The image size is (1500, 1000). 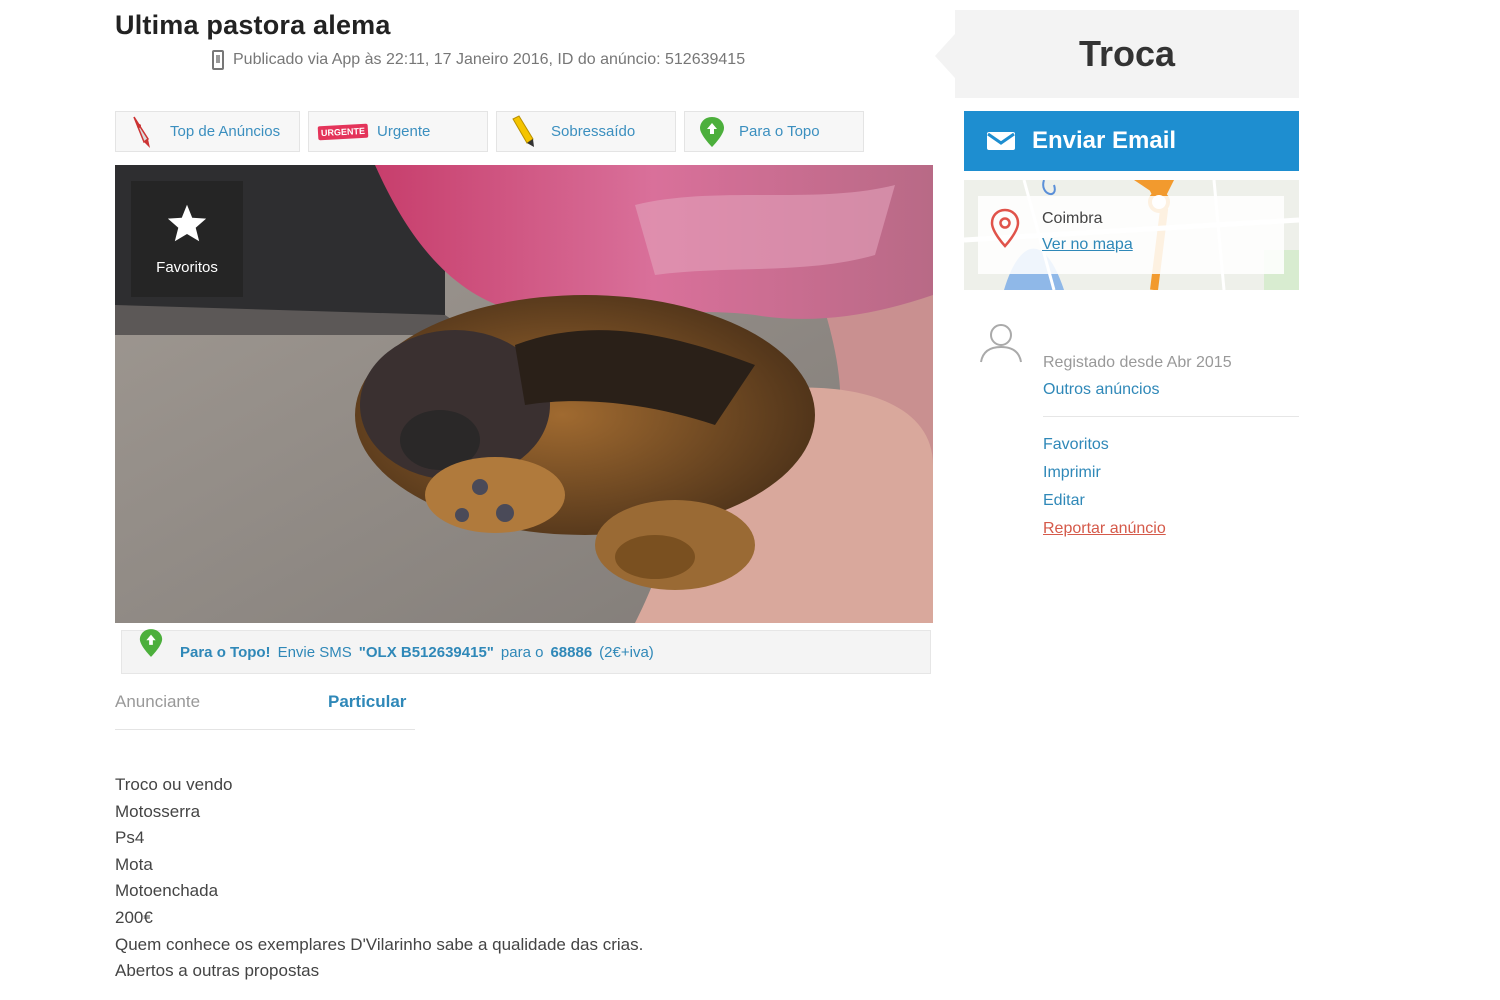 What do you see at coordinates (134, 864) in the screenshot?
I see `description-line: Mota` at bounding box center [134, 864].